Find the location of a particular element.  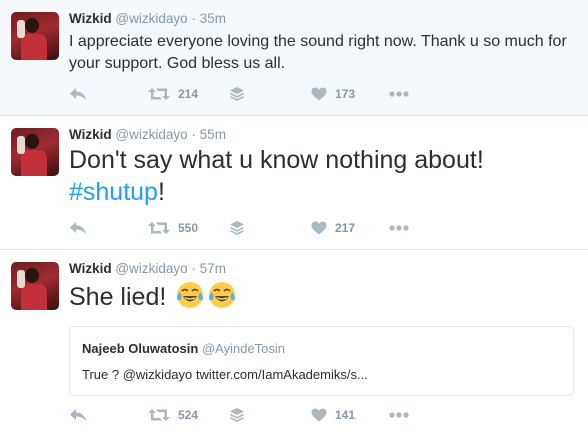

timestamp: 57m is located at coordinates (213, 268).